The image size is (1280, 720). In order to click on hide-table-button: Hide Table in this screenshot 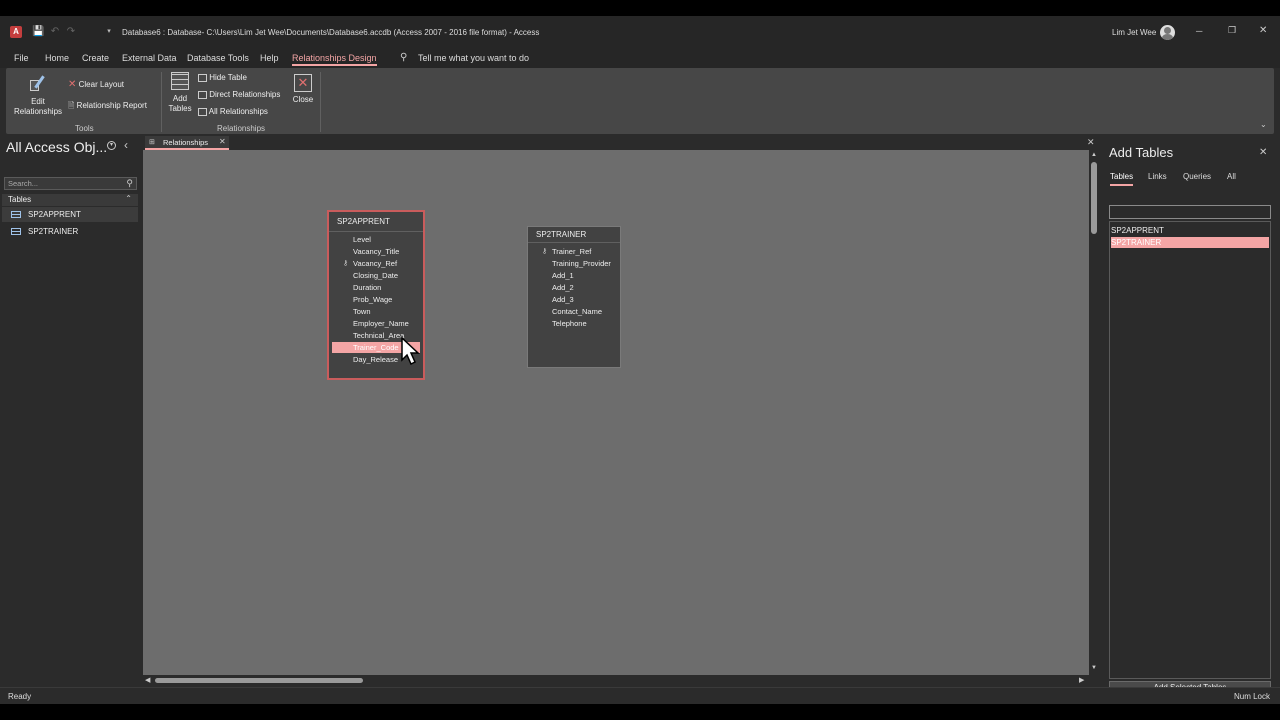, I will do `click(222, 77)`.